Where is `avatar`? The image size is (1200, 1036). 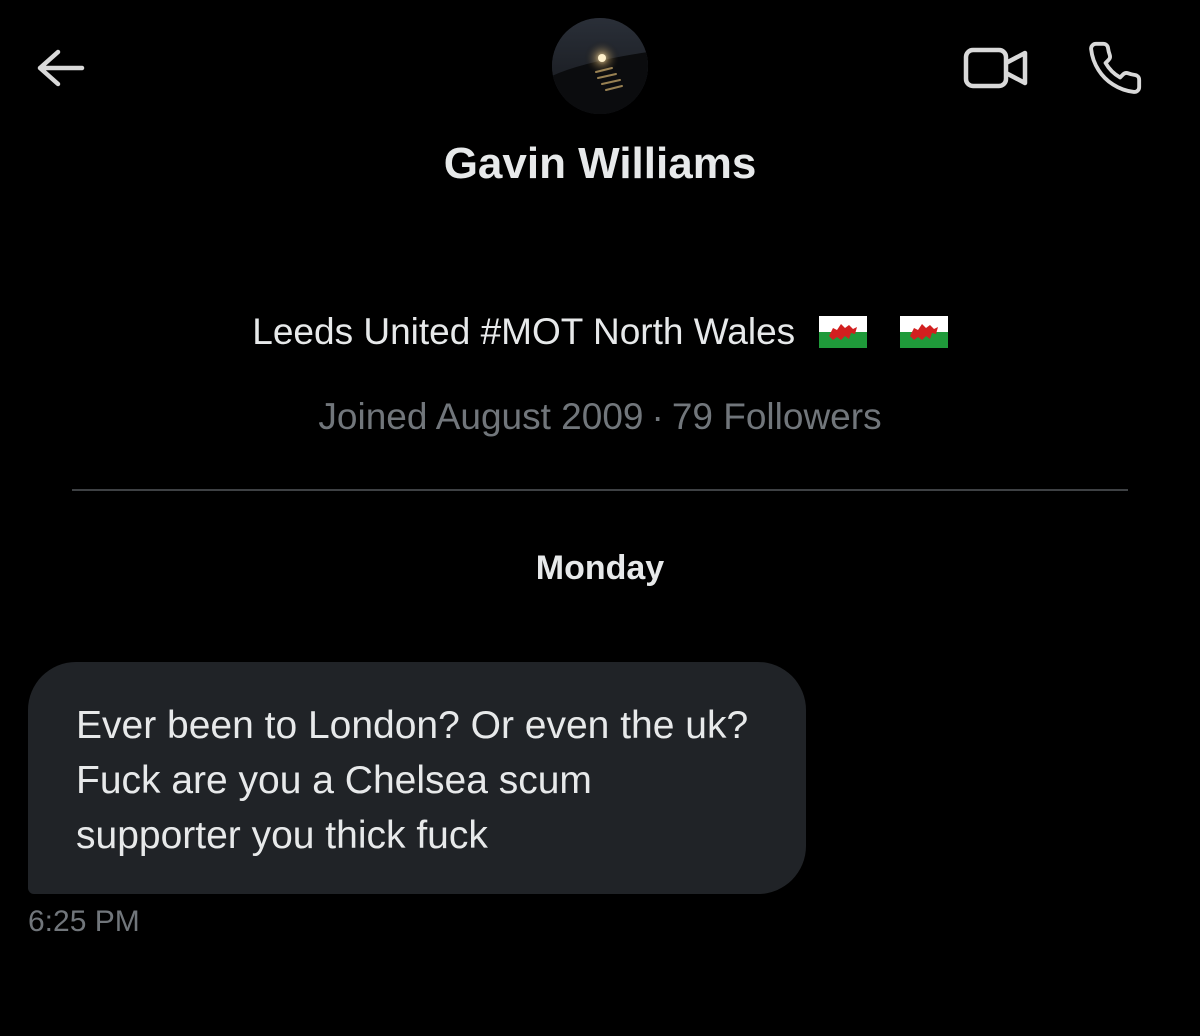 avatar is located at coordinates (600, 66).